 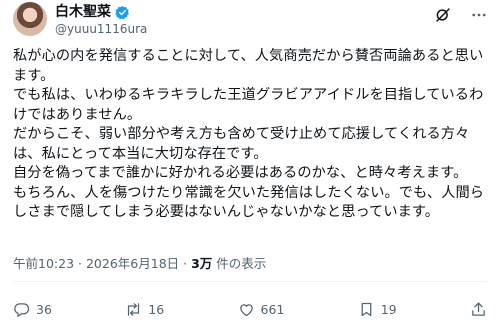 What do you see at coordinates (144, 309) in the screenshot?
I see `repost-button: 16` at bounding box center [144, 309].